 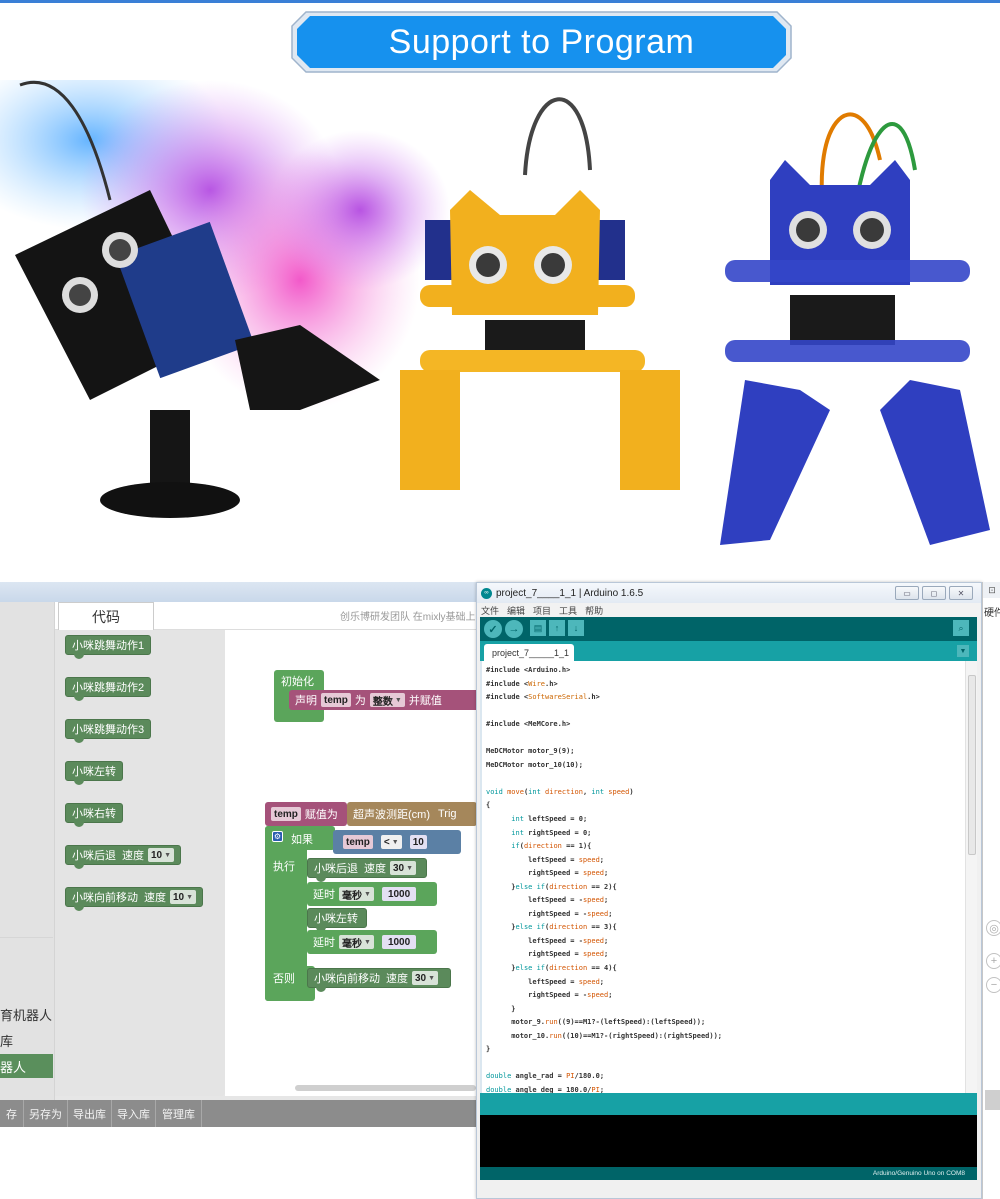 I want to click on chevron-down-icon: ▼, so click(x=963, y=651).